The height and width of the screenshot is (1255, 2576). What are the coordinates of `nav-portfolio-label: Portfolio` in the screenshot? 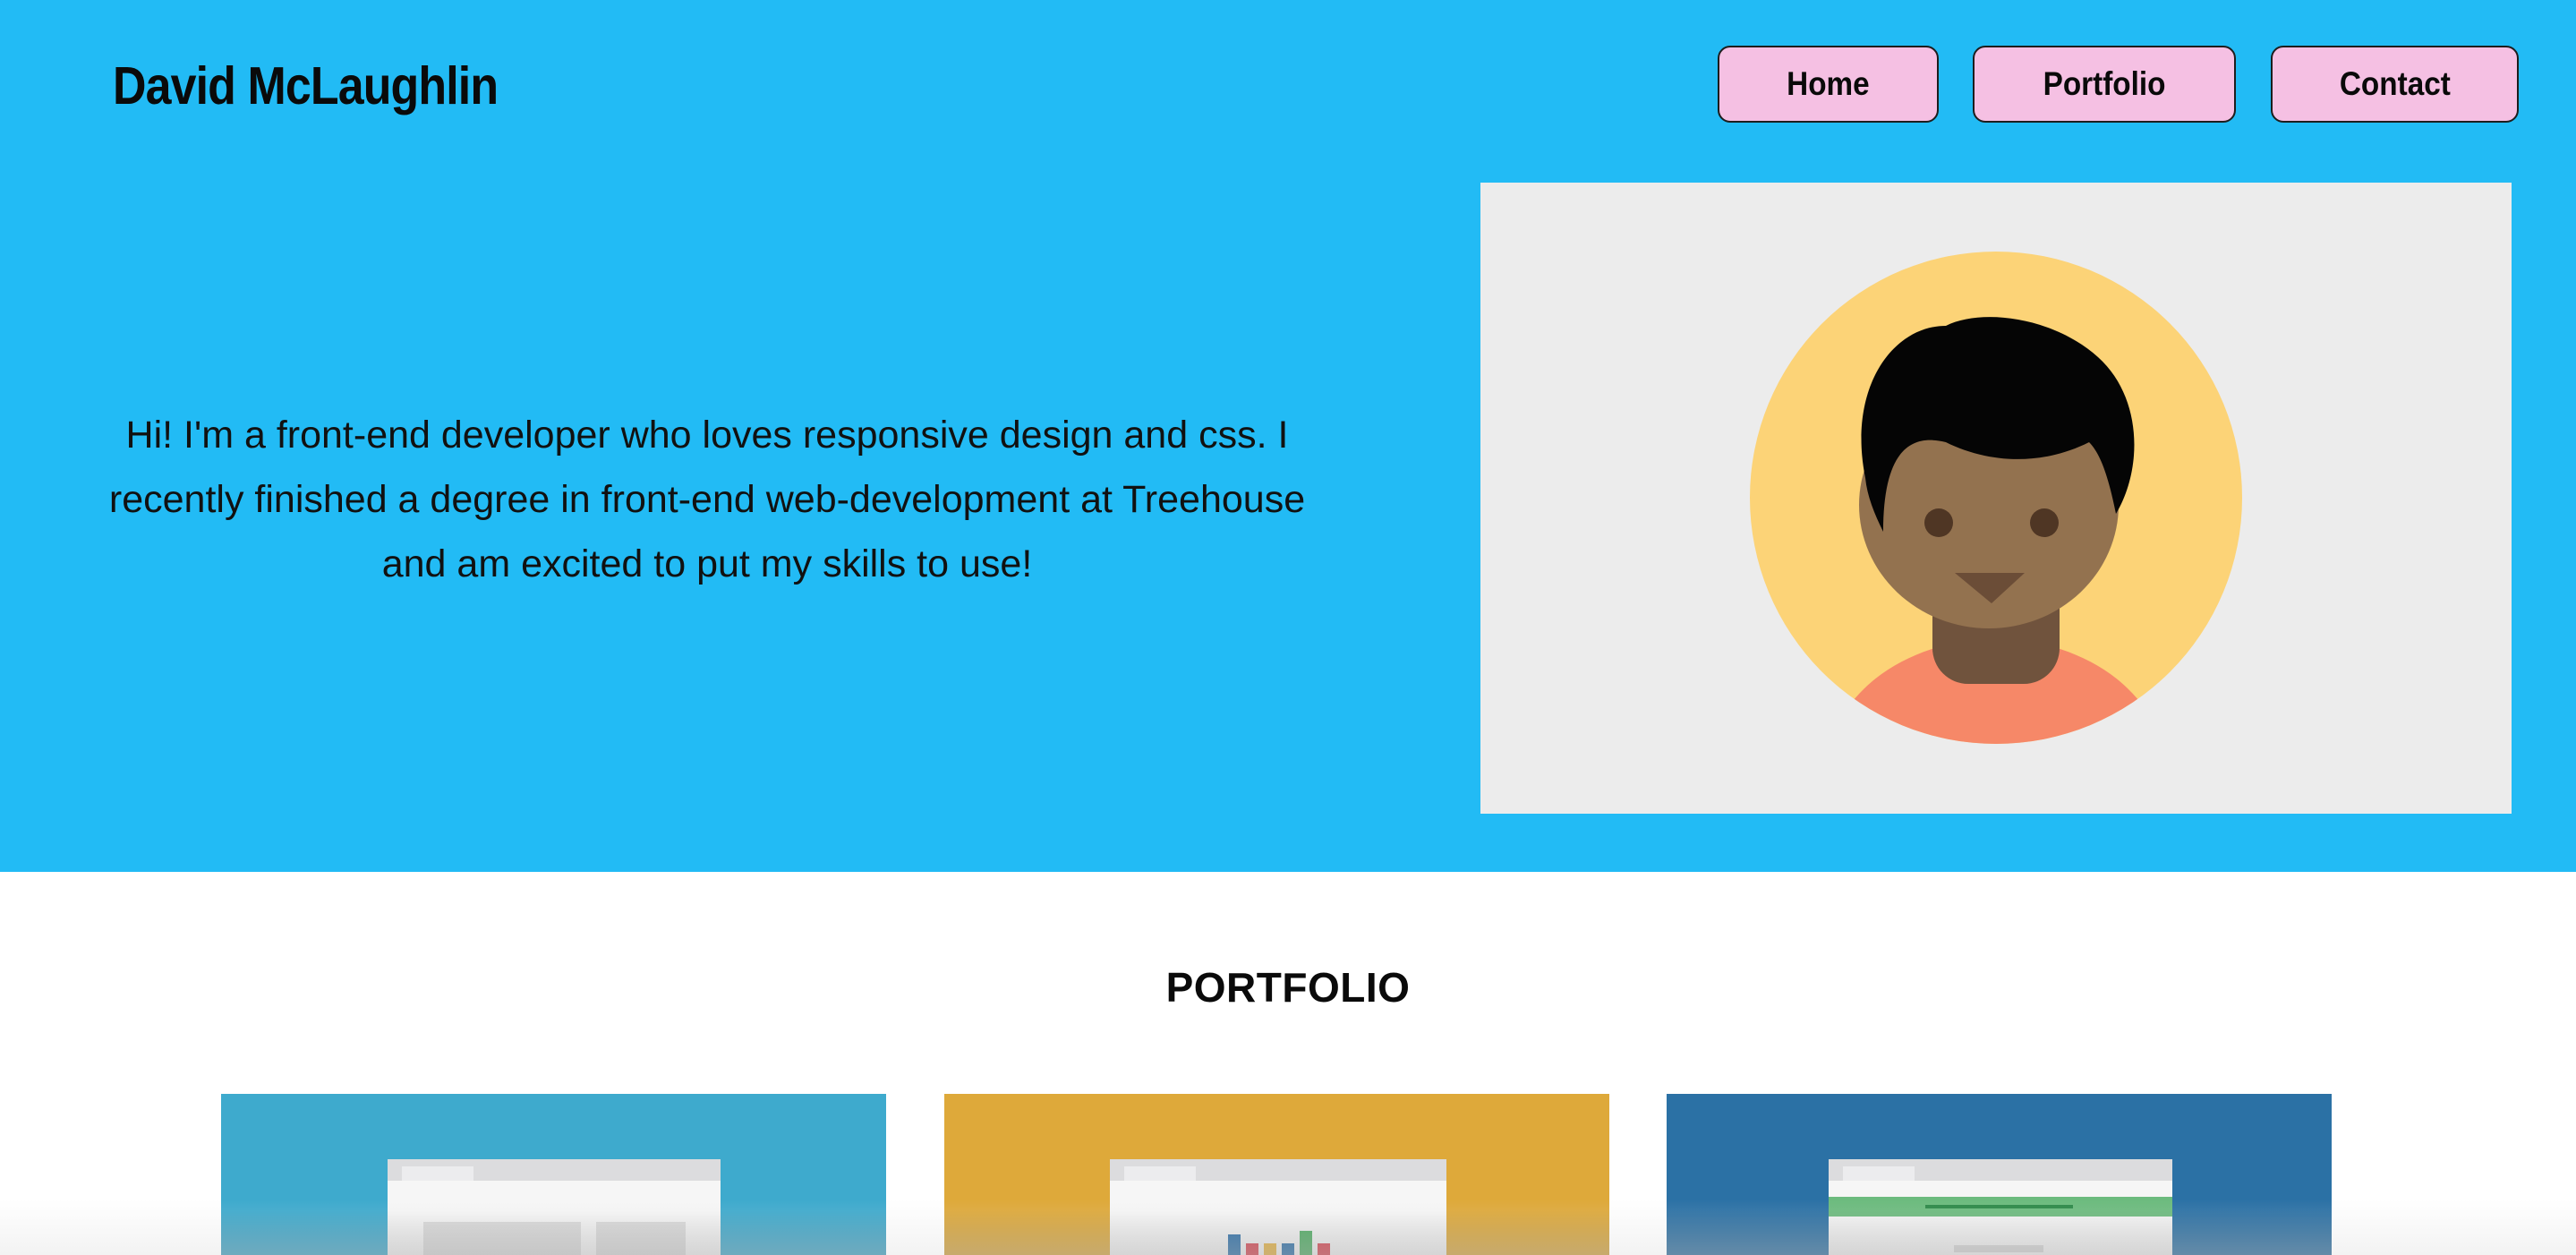 It's located at (2104, 83).